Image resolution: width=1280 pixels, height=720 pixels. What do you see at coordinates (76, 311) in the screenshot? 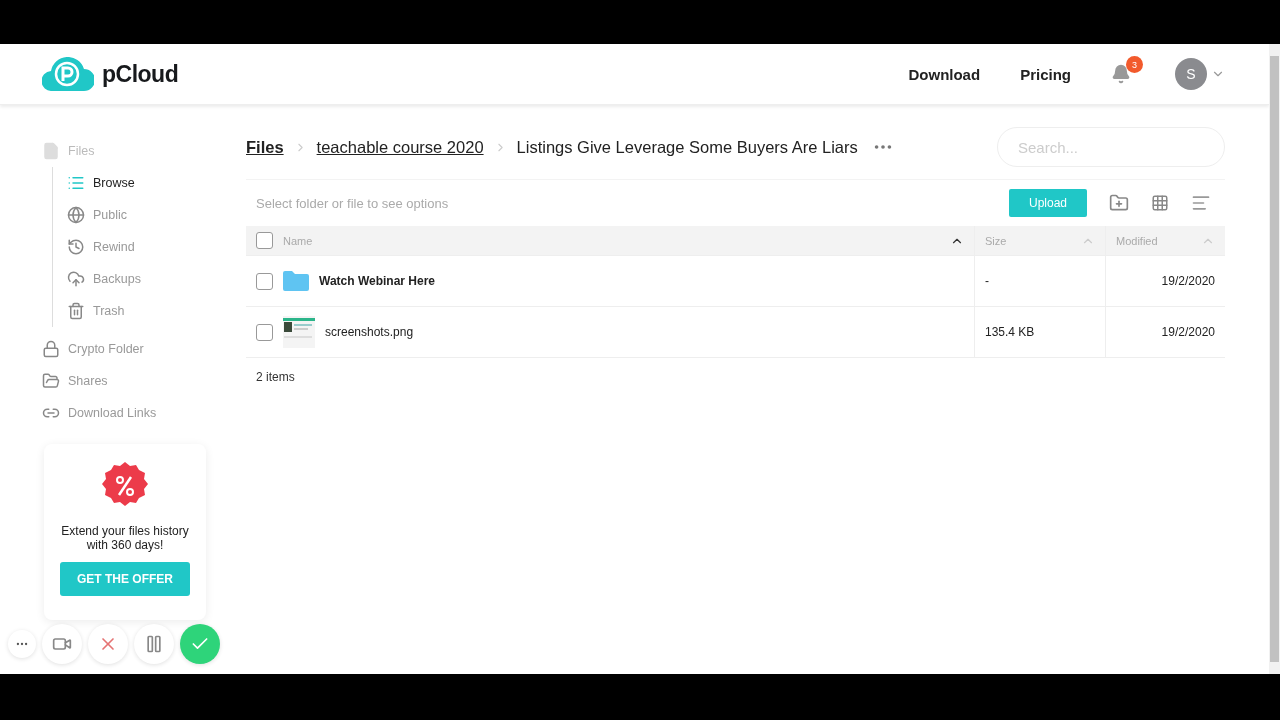
I see `trash-icon` at bounding box center [76, 311].